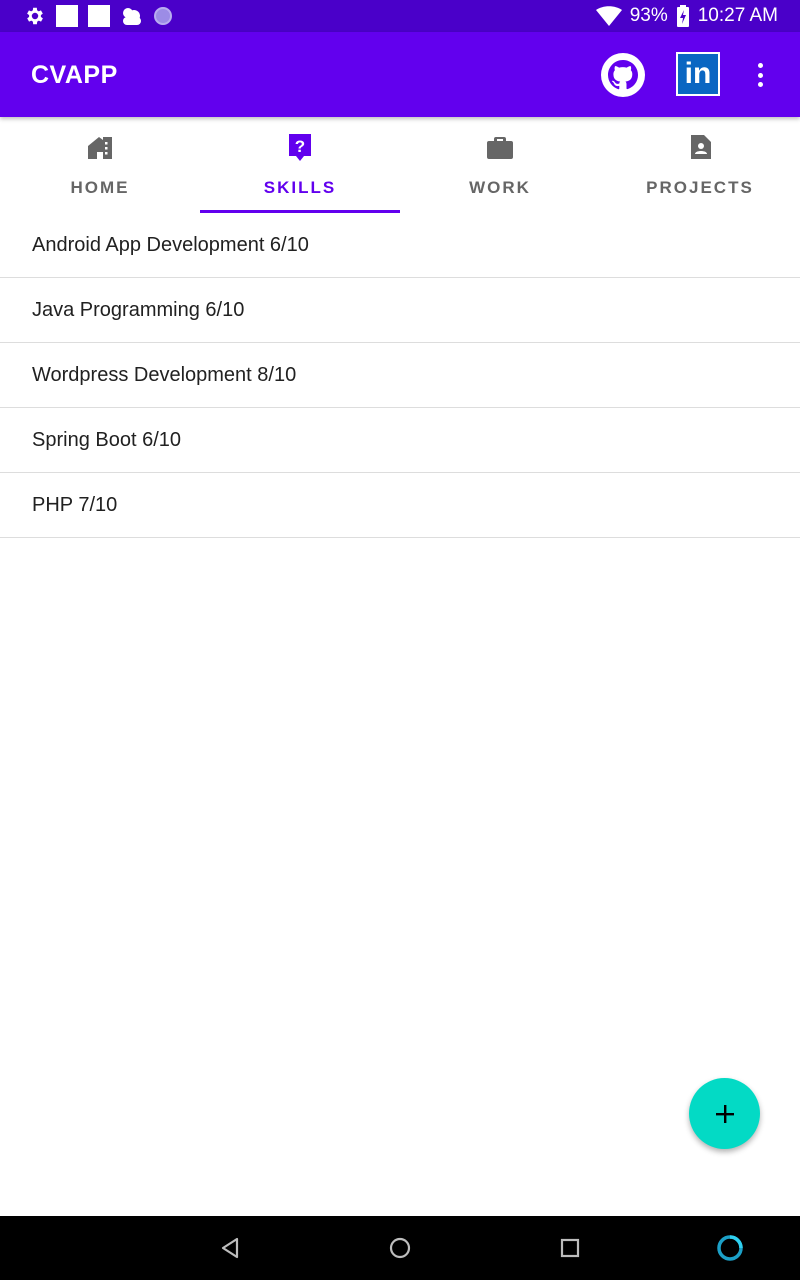 Image resolution: width=800 pixels, height=1280 pixels. I want to click on list-item: Spring Boot 6/10, so click(400, 440).